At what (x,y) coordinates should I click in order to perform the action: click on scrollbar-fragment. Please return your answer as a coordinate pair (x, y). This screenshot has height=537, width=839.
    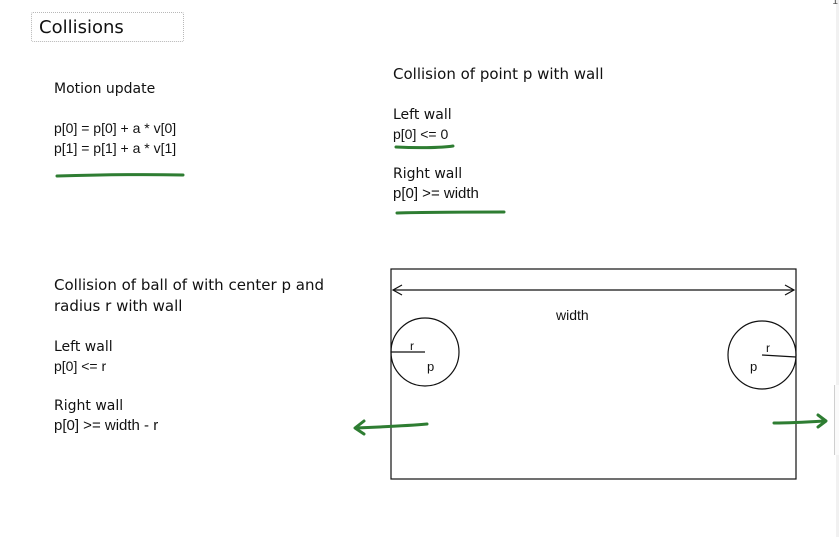
    Looking at the image, I should click on (836, 420).